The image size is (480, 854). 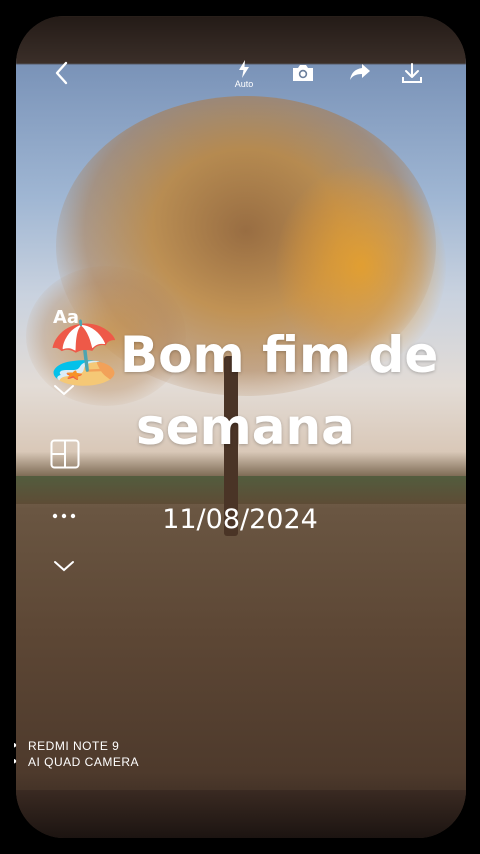 What do you see at coordinates (241, 814) in the screenshot?
I see `bottom-blur-band` at bounding box center [241, 814].